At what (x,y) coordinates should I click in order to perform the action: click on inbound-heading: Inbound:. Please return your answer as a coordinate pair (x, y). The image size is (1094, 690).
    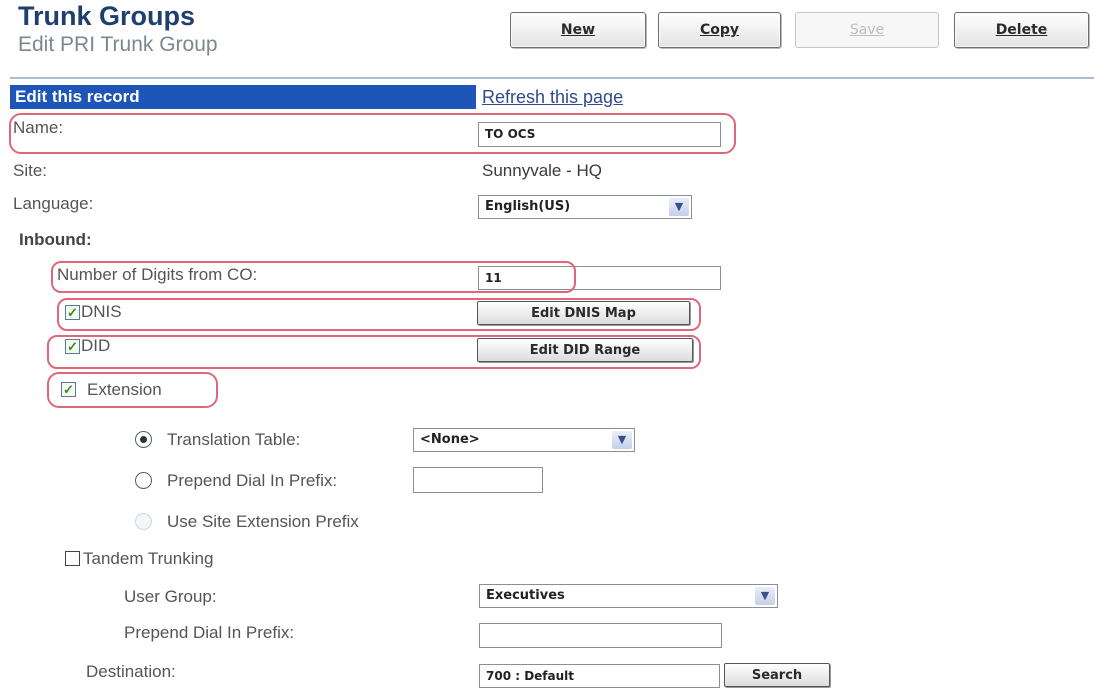
    Looking at the image, I should click on (55, 239).